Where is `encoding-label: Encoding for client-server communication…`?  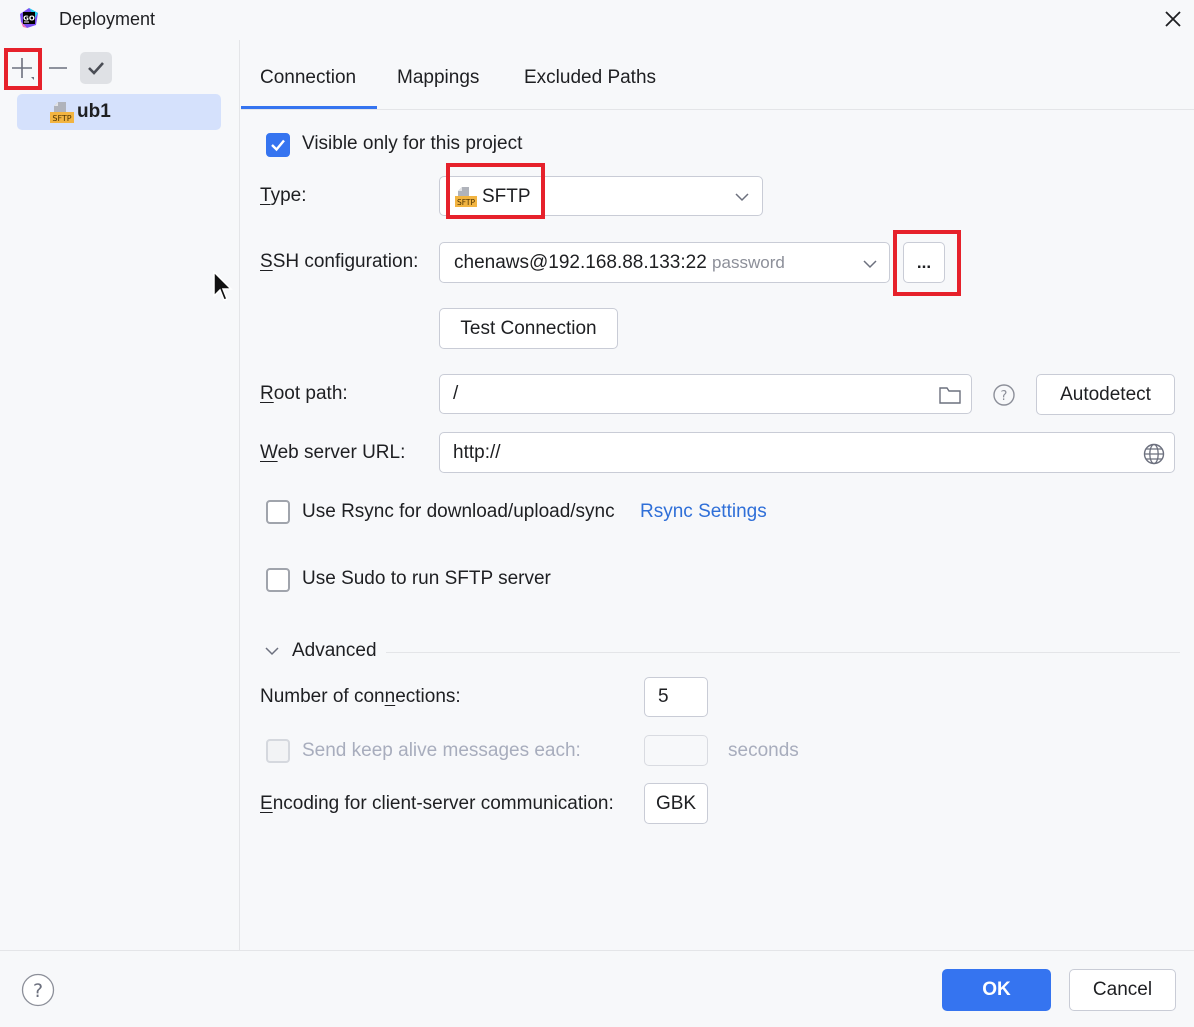
encoding-label: Encoding for client-server communication… is located at coordinates (437, 803).